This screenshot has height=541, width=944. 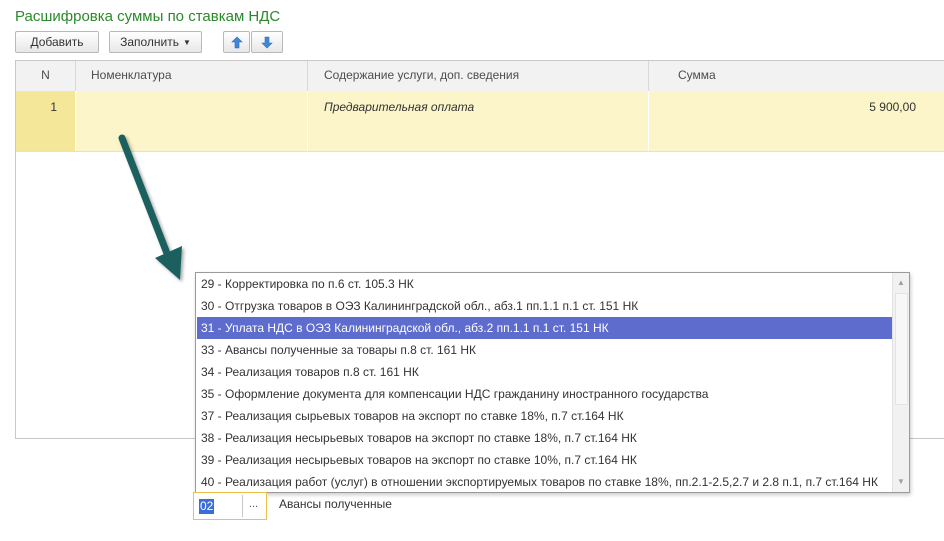 I want to click on column-header-nomenclature: Номенклатура, so click(x=192, y=76).